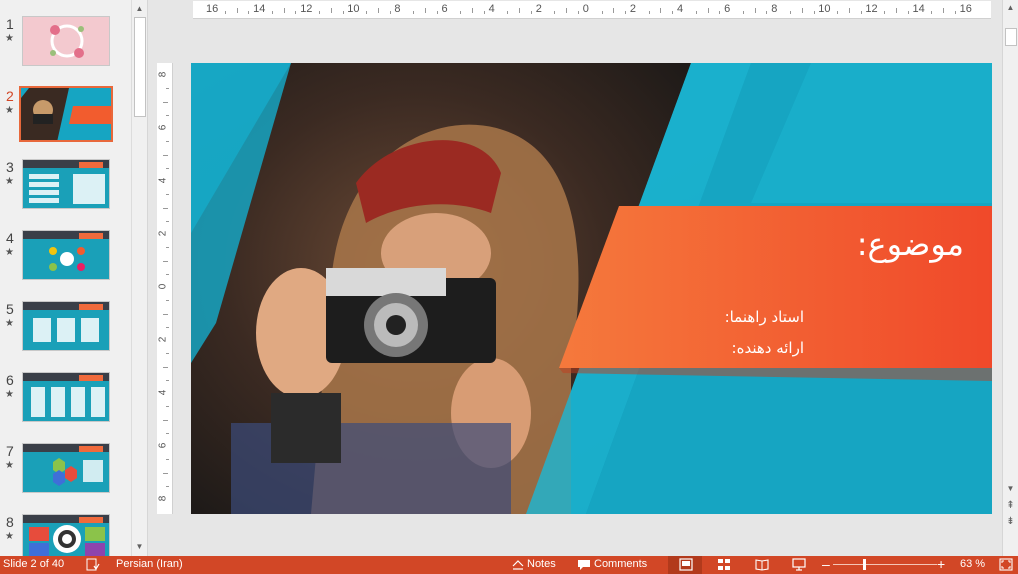  I want to click on slide-thumbnail-pane: 1 ★ 2 ★ 3 ★ 4 ★ 5 ★ 6 ★ 7 ★ 8 ★, so click(74, 278).